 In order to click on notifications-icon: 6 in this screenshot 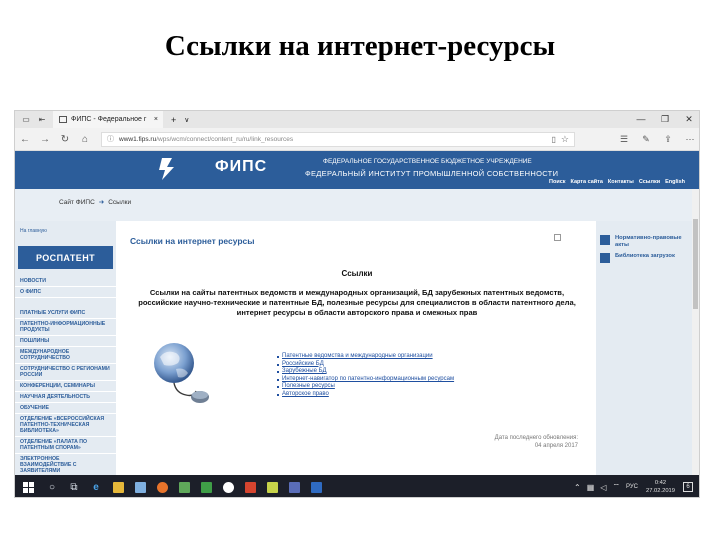, I will do `click(688, 487)`.